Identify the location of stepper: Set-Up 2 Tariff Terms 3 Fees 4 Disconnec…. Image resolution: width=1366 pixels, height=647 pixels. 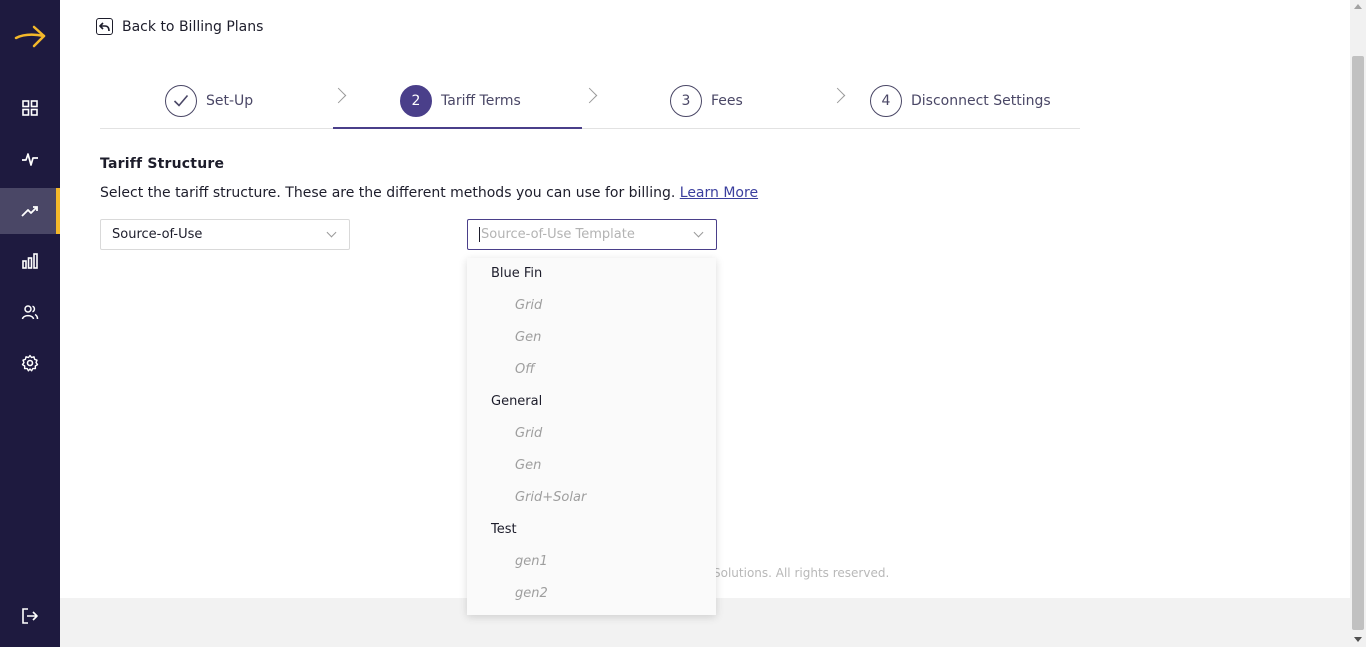
(590, 104).